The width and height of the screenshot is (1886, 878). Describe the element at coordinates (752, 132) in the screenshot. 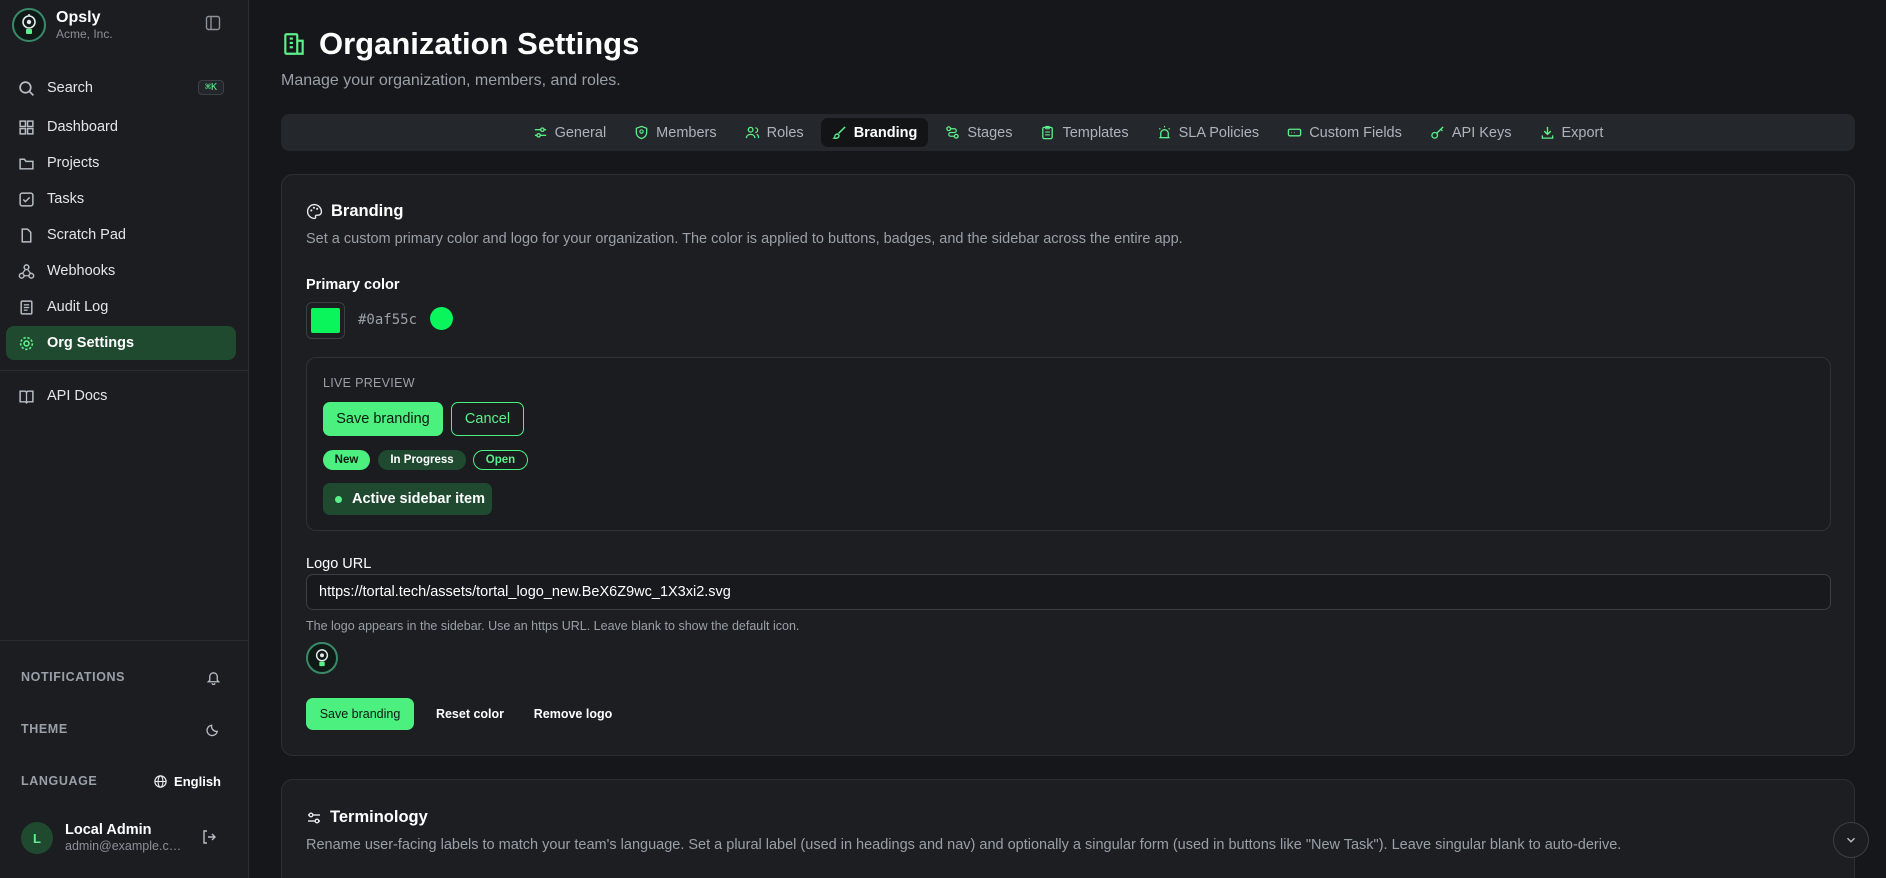

I see `users-icon` at that location.